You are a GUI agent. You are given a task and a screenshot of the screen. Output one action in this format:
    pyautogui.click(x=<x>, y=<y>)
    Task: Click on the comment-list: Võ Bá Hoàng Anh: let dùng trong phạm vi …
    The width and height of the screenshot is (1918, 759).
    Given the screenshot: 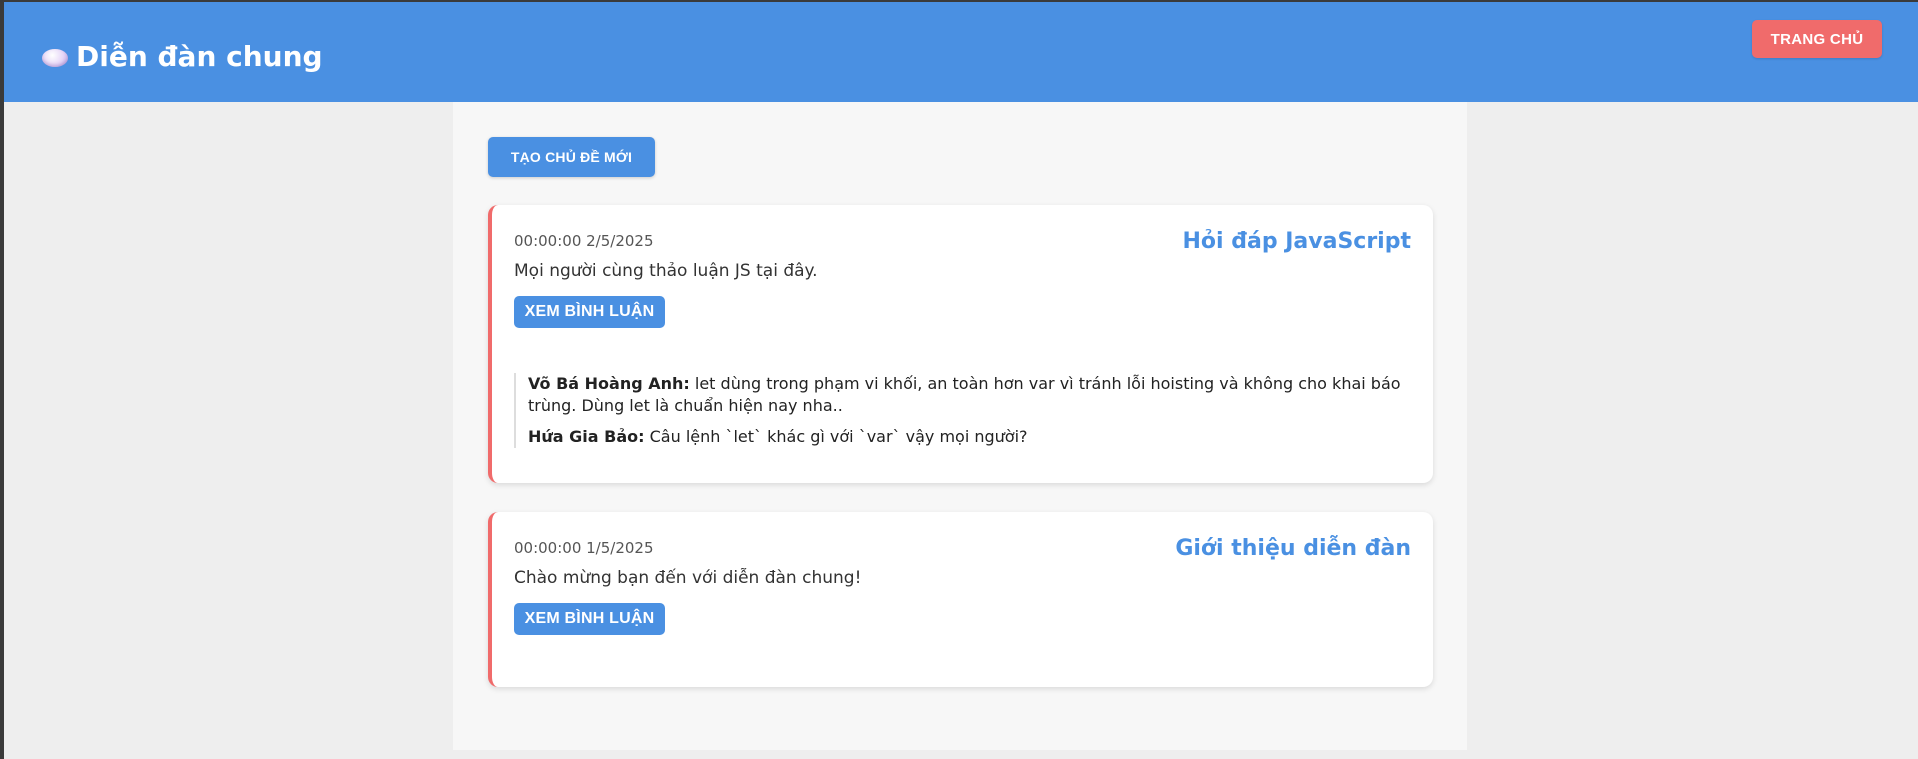 What is the action you would take?
    pyautogui.click(x=964, y=410)
    